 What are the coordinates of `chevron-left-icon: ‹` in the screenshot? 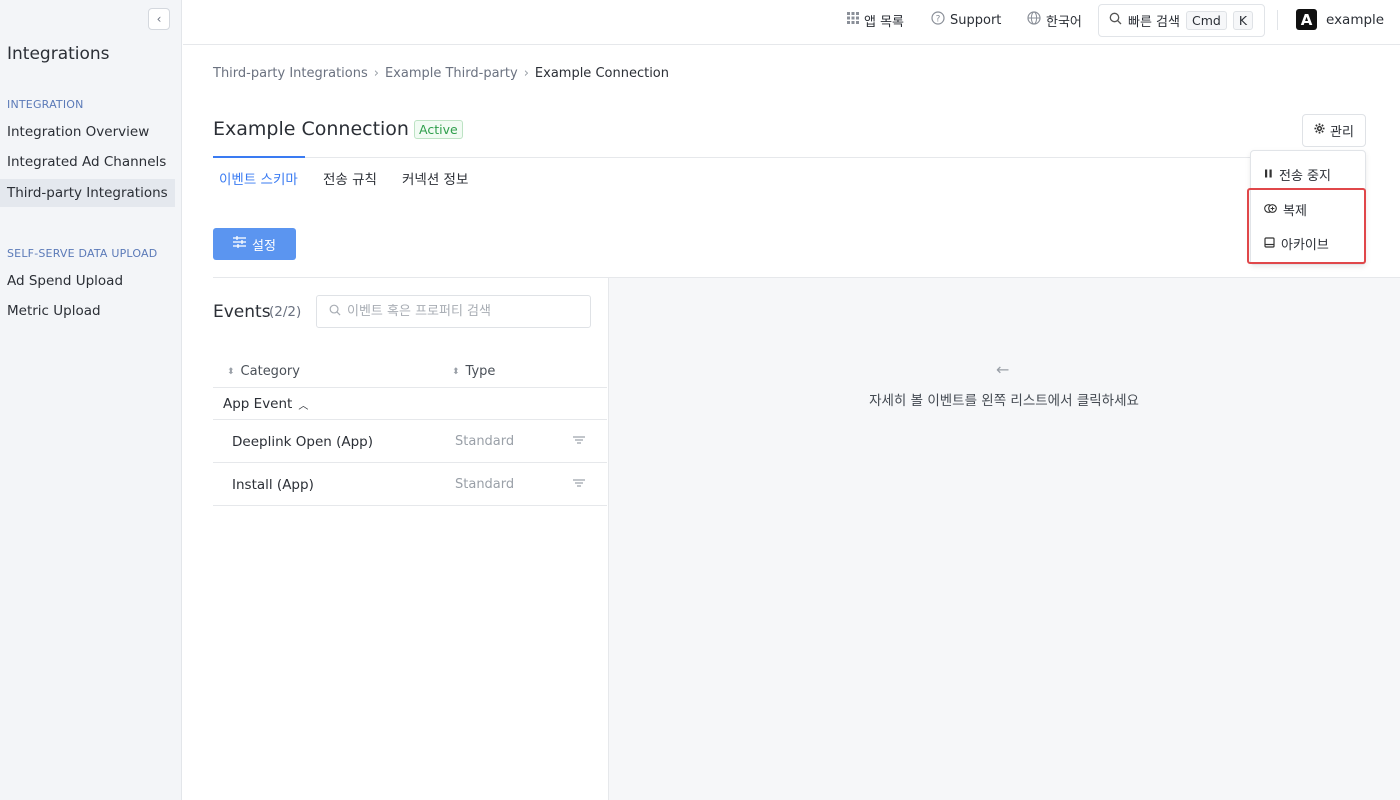 It's located at (159, 19).